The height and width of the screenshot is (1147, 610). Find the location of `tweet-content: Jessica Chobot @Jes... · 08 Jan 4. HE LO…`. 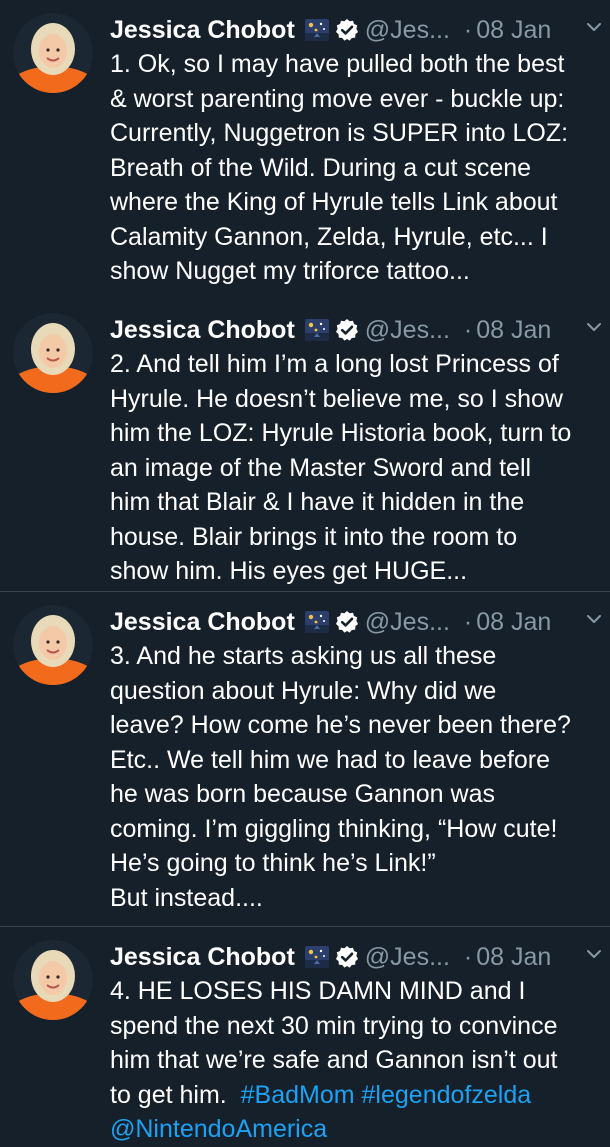

tweet-content: Jessica Chobot @Jes... · 08 Jan 4. HE LO… is located at coordinates (354, 1043).